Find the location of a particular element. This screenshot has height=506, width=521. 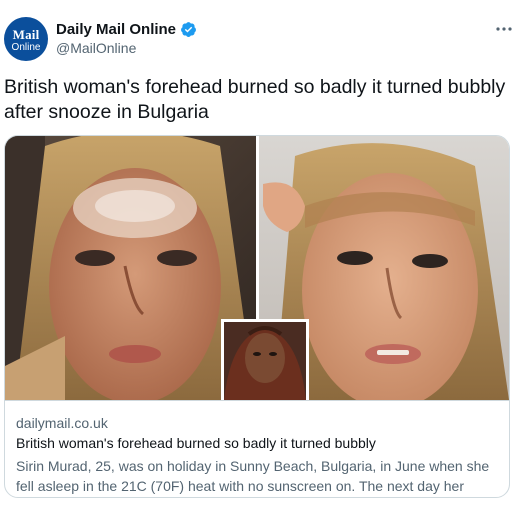

card-divider is located at coordinates (257, 400).